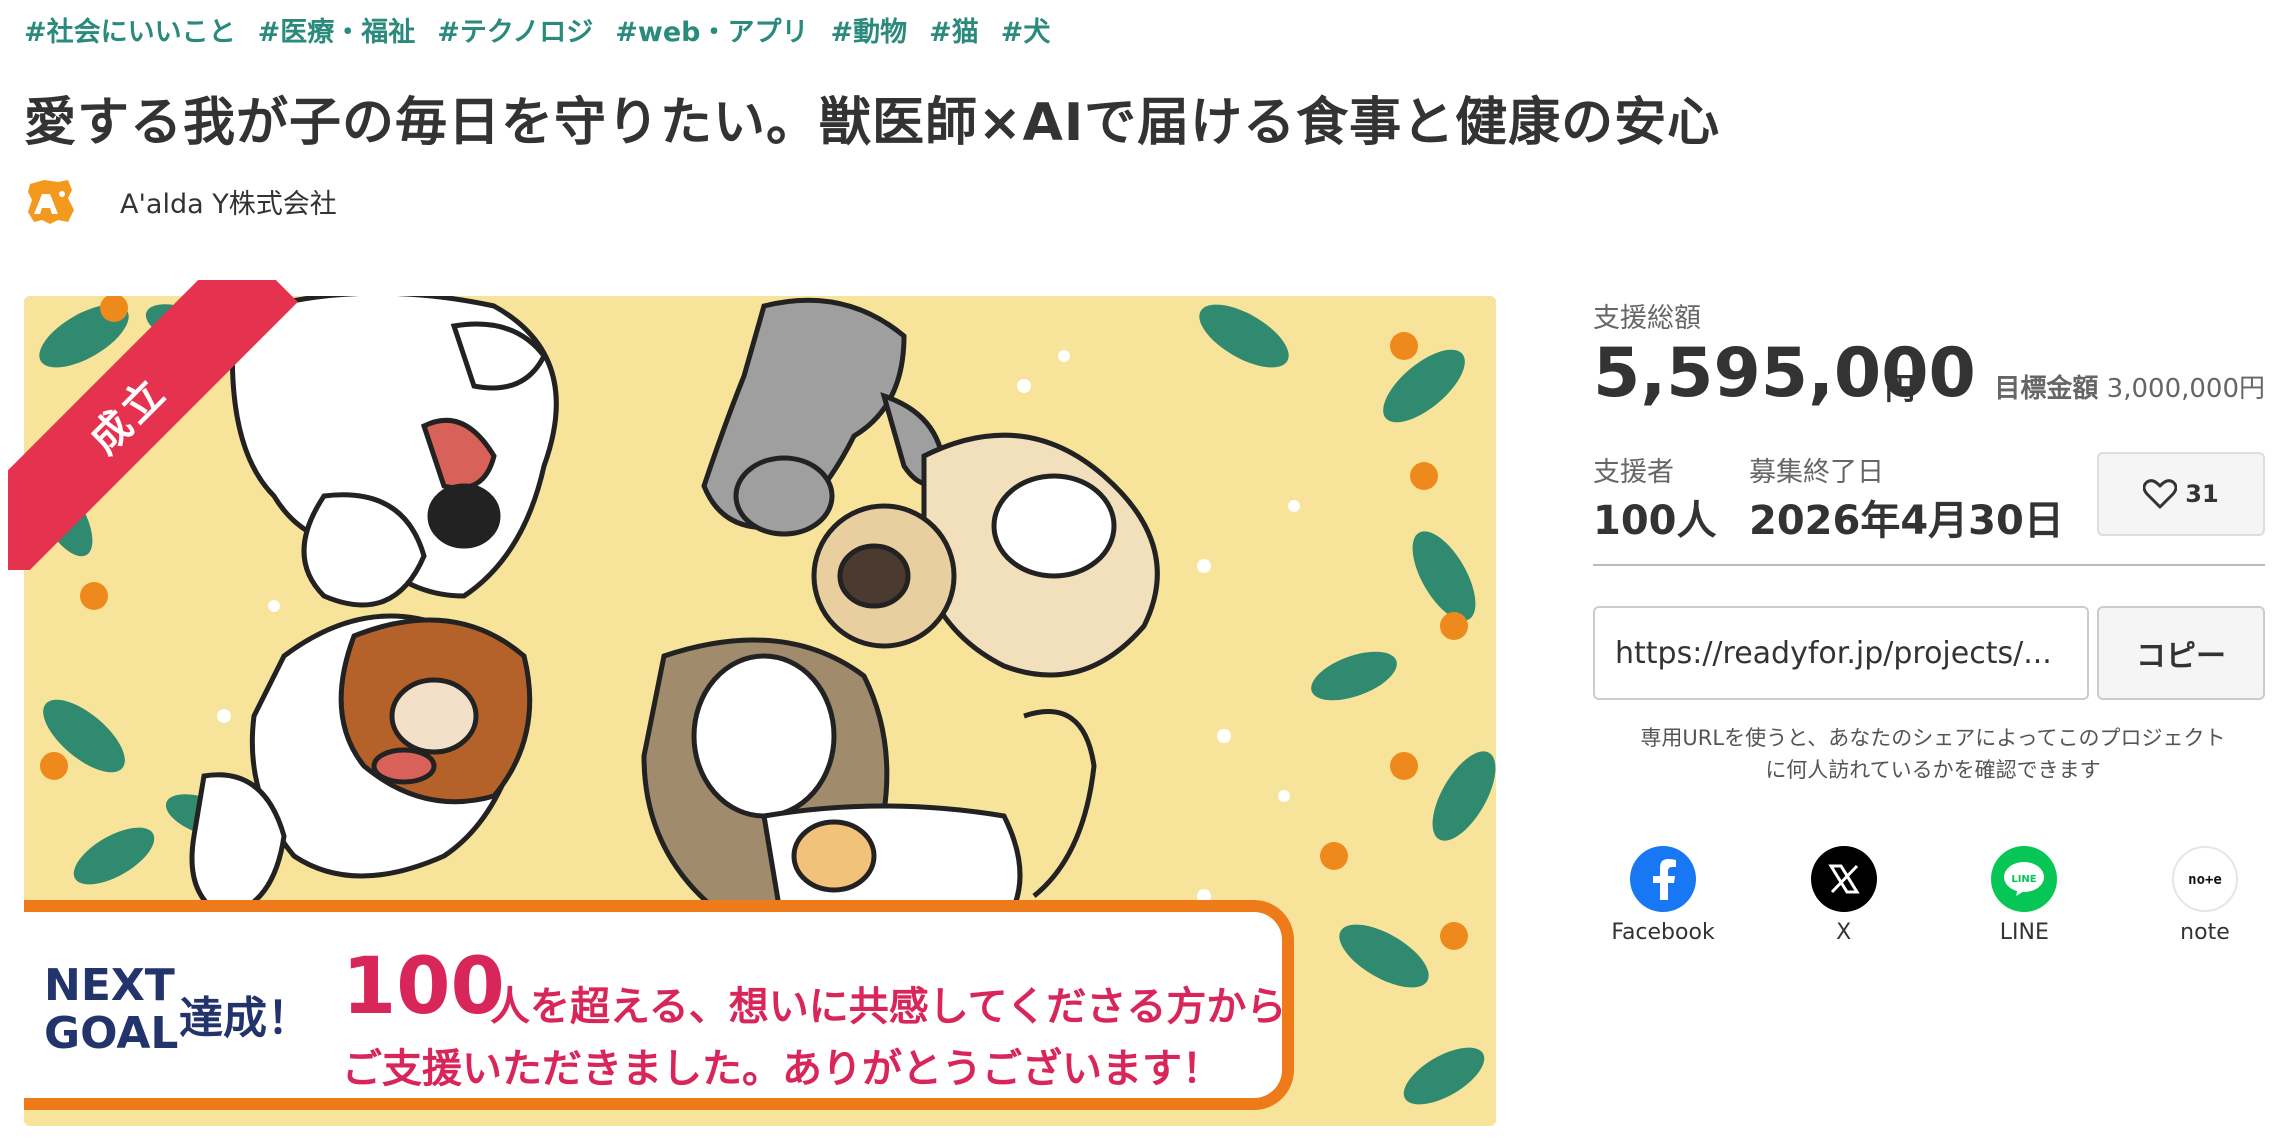  What do you see at coordinates (2205, 932) in the screenshot?
I see `share-note-label: note` at bounding box center [2205, 932].